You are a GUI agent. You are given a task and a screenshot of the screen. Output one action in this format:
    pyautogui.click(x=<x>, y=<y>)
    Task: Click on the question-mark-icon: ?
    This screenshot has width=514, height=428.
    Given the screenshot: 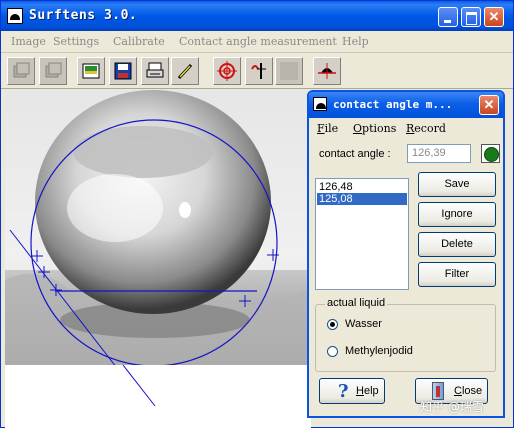 What is the action you would take?
    pyautogui.click(x=343, y=391)
    